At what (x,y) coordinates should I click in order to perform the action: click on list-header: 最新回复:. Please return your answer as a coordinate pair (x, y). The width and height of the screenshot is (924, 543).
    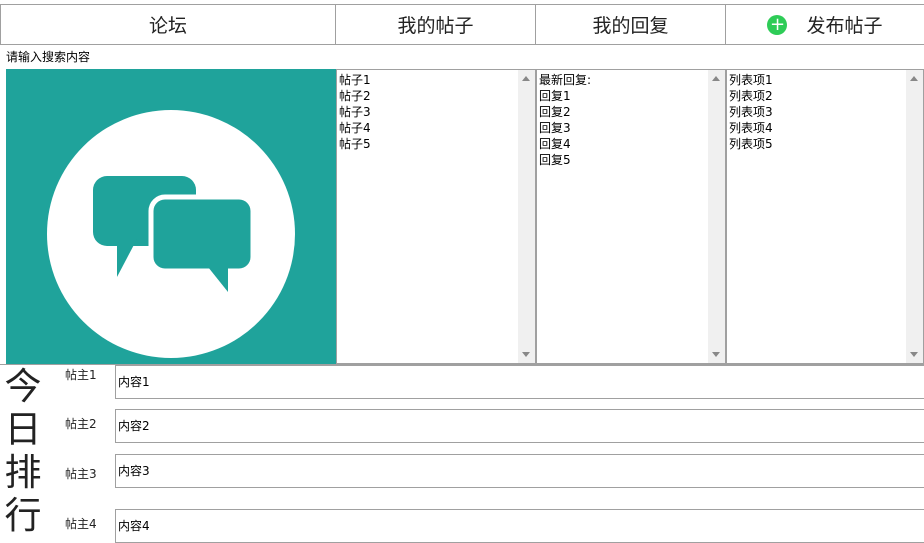
    Looking at the image, I should click on (565, 80).